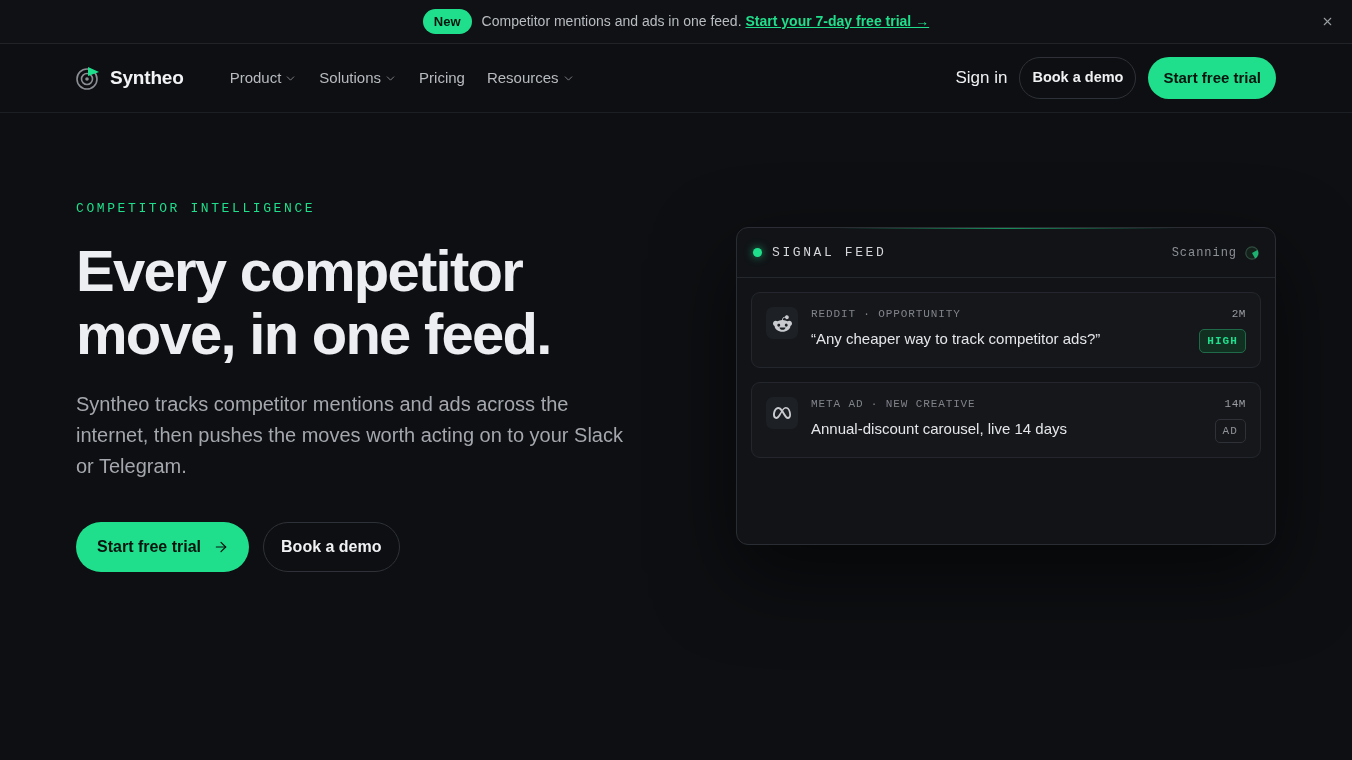  I want to click on new-badge: New, so click(447, 21).